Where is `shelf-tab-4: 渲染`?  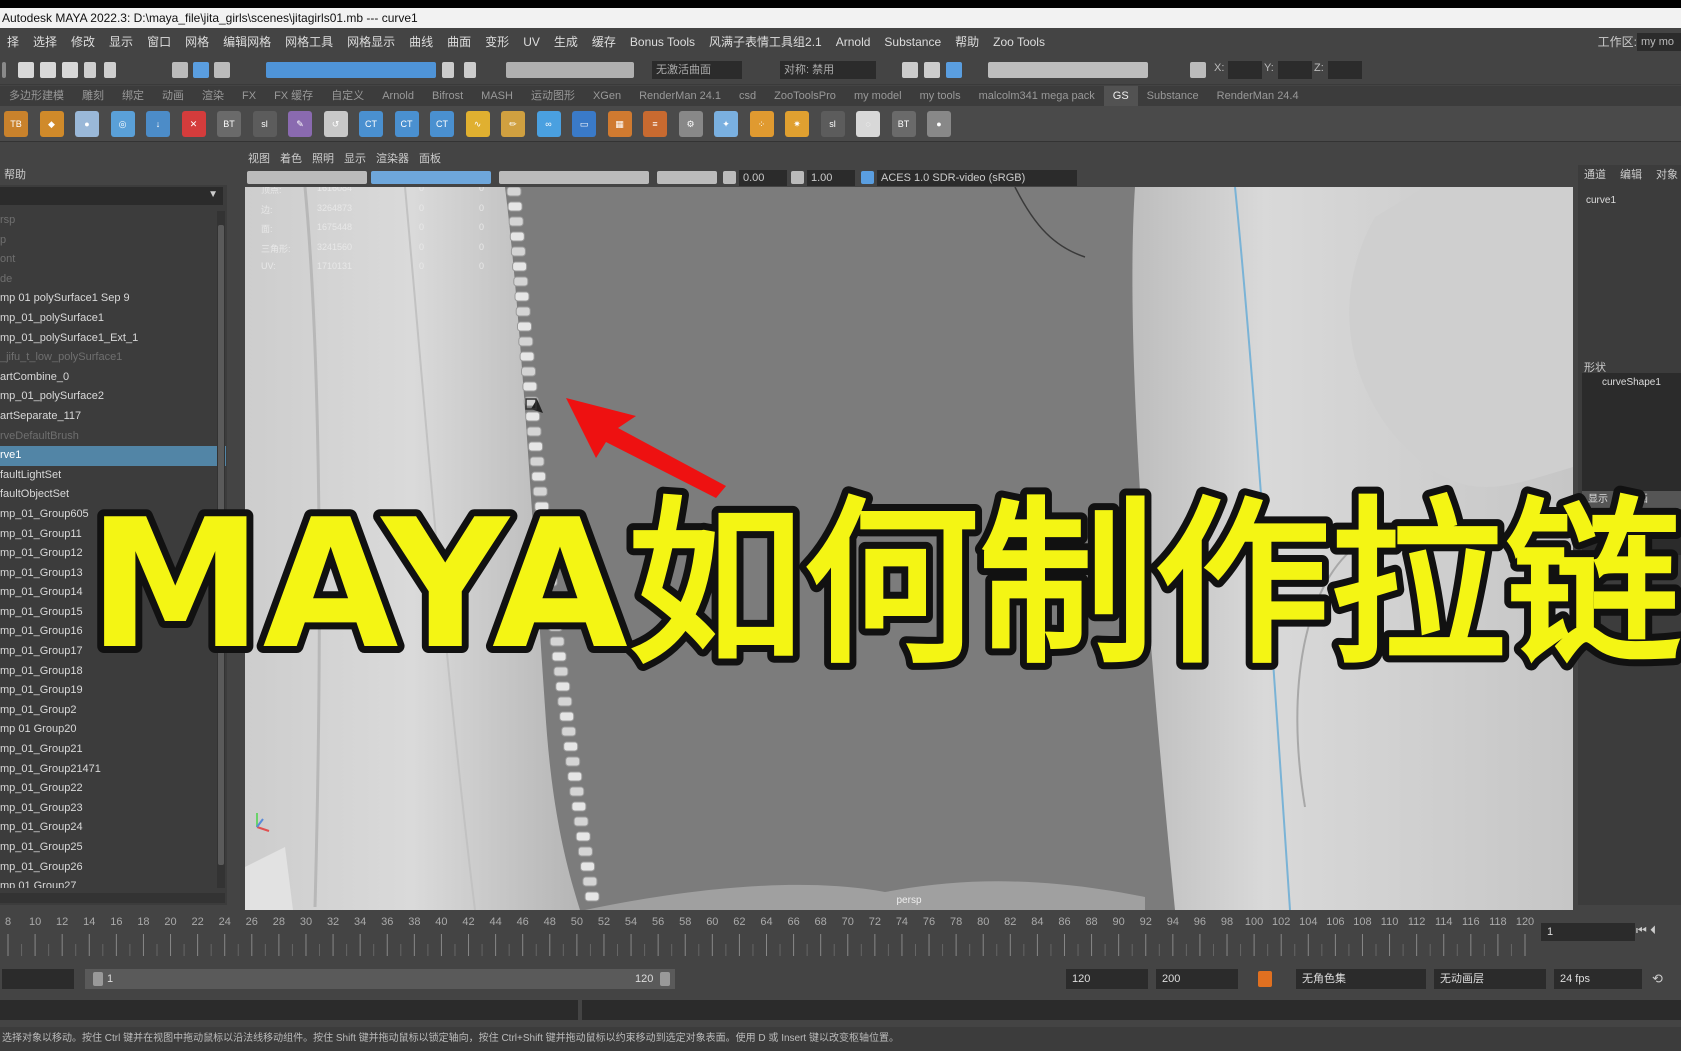
shelf-tab-4: 渲染 is located at coordinates (213, 96).